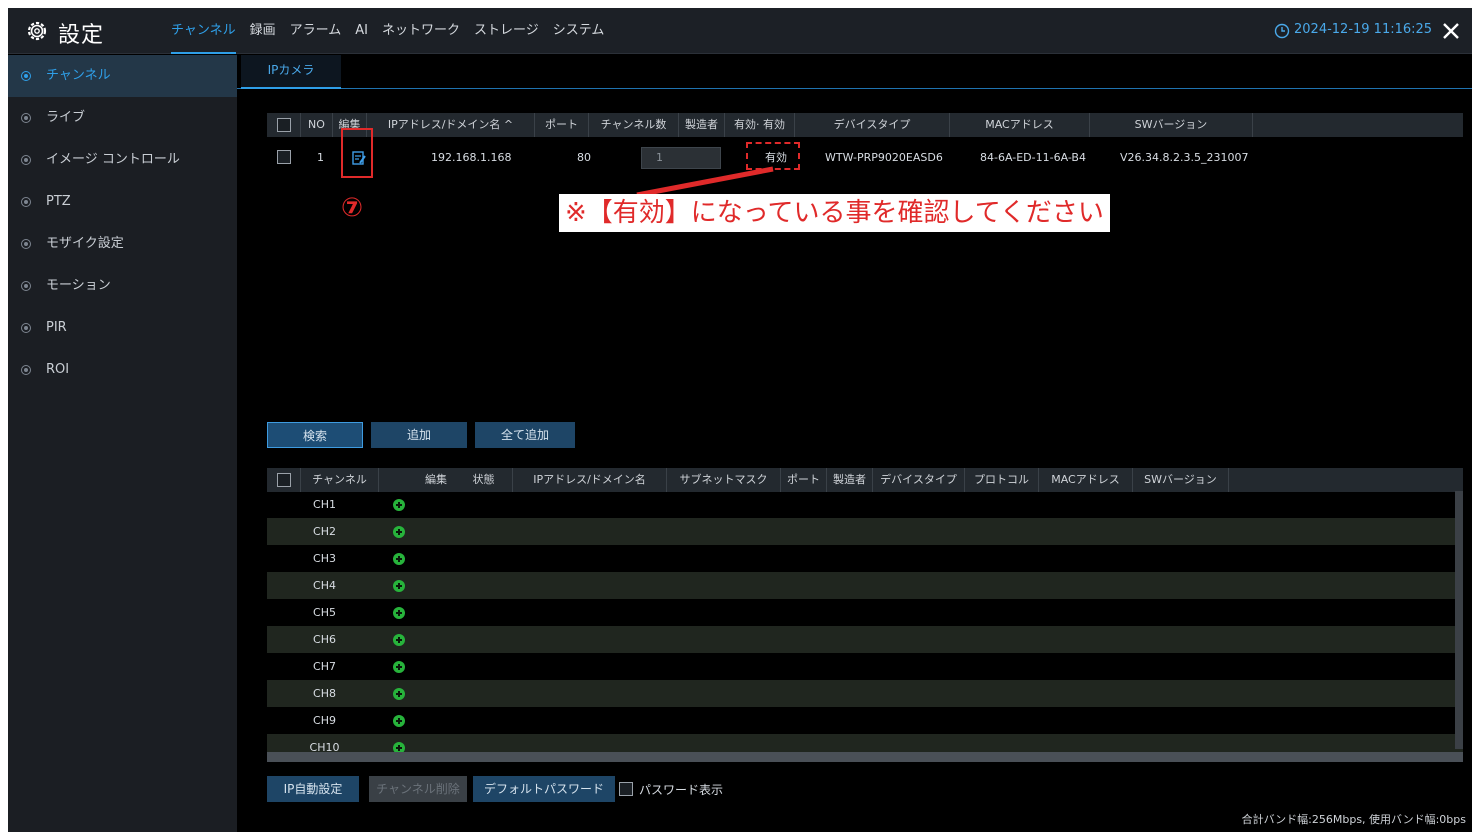 The height and width of the screenshot is (832, 1472). I want to click on subtab-bar: IPカメラ, so click(854, 72).